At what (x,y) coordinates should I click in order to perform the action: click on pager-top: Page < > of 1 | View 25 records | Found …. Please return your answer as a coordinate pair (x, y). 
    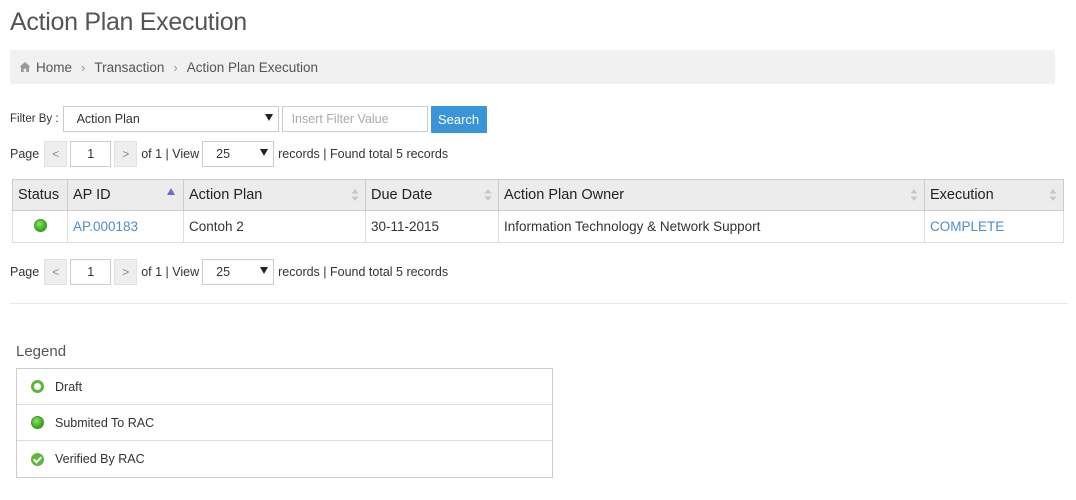
    Looking at the image, I should click on (229, 154).